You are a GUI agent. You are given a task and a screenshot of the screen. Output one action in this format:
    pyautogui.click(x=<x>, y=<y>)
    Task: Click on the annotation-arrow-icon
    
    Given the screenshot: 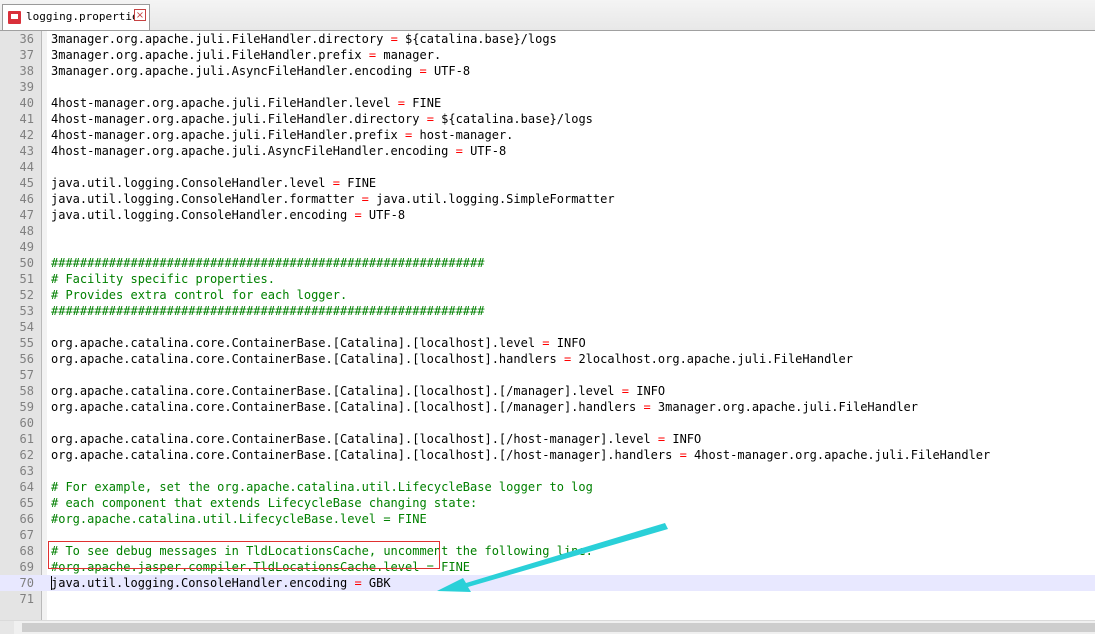 What is the action you would take?
    pyautogui.click(x=552, y=557)
    